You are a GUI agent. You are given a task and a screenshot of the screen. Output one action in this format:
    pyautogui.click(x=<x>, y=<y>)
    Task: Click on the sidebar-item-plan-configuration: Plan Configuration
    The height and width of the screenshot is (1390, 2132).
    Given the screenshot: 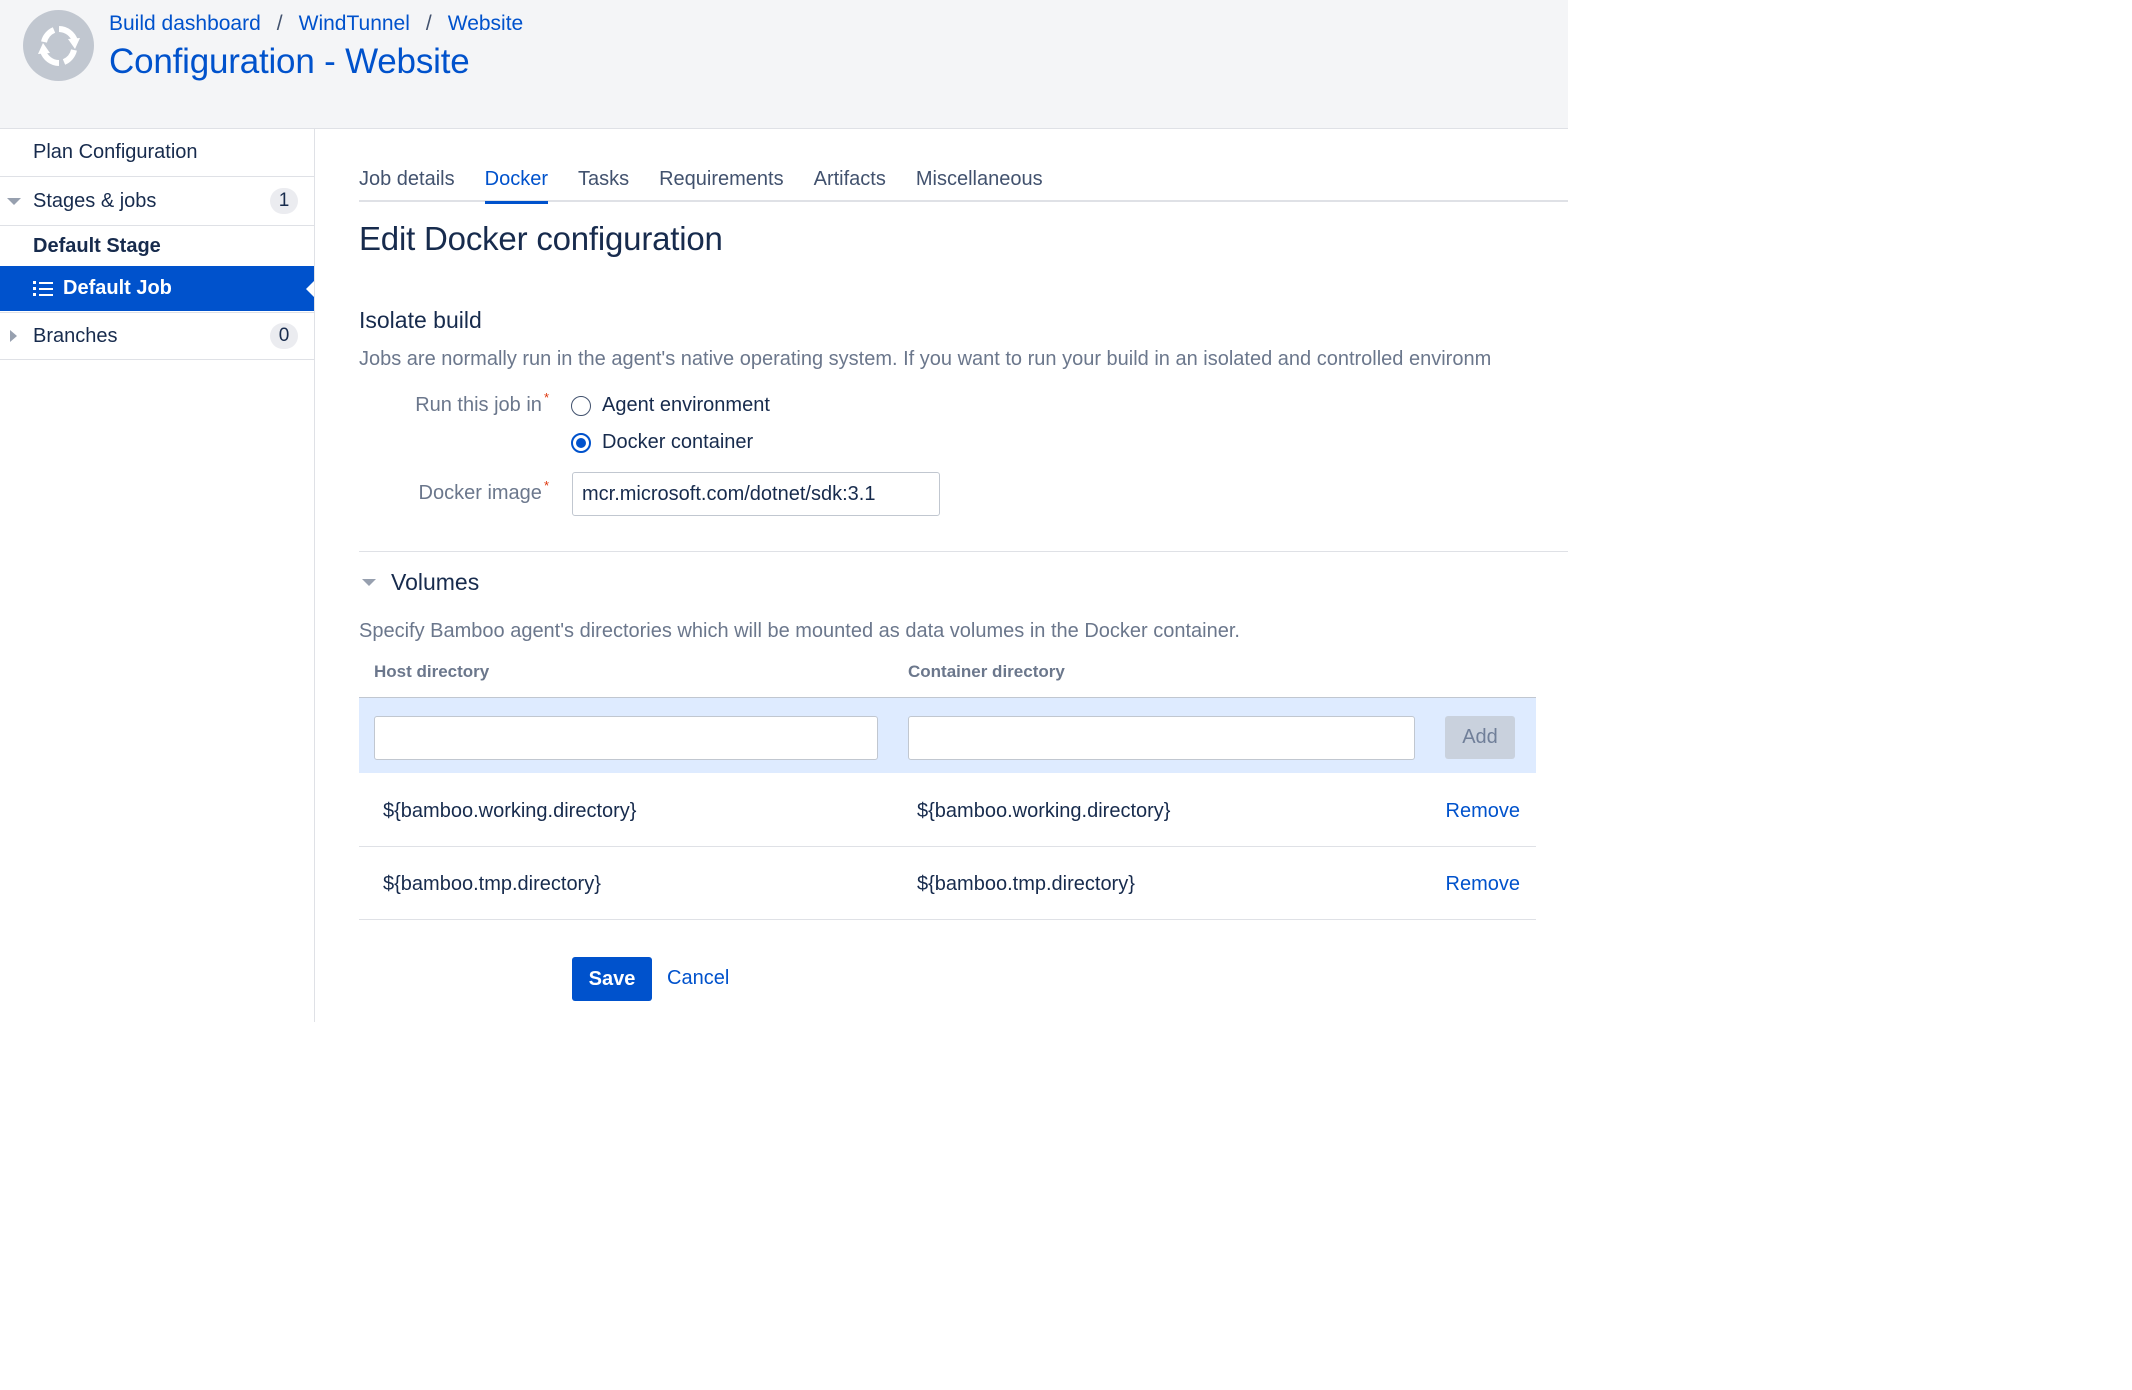 What is the action you would take?
    pyautogui.click(x=157, y=153)
    